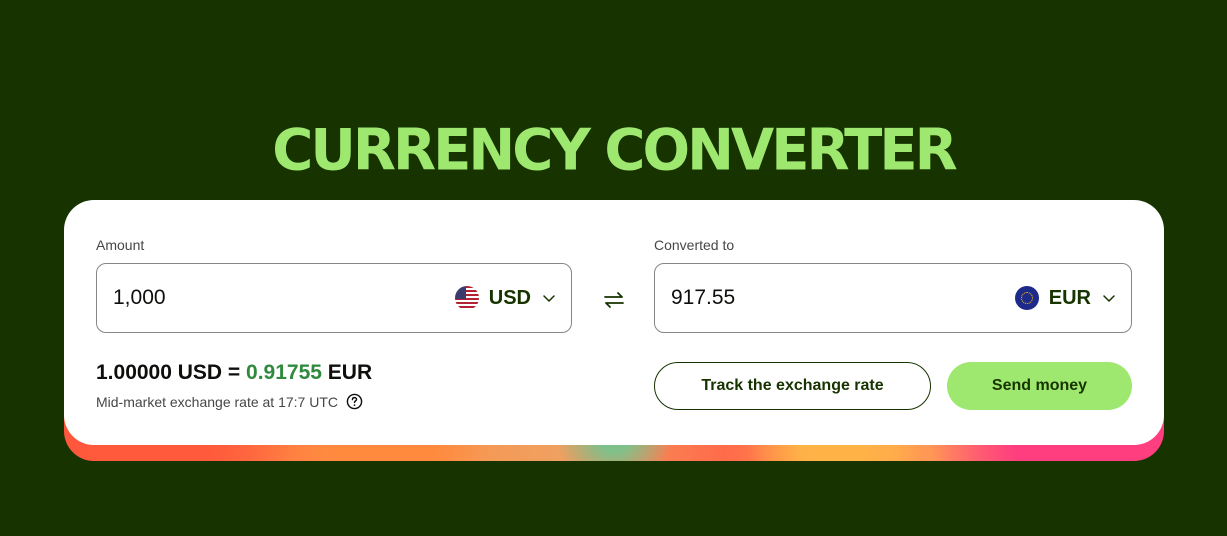 Image resolution: width=1227 pixels, height=536 pixels. Describe the element at coordinates (217, 401) in the screenshot. I see `rate-note-text: Mid-market exchange rate at 17:7 UTC` at that location.